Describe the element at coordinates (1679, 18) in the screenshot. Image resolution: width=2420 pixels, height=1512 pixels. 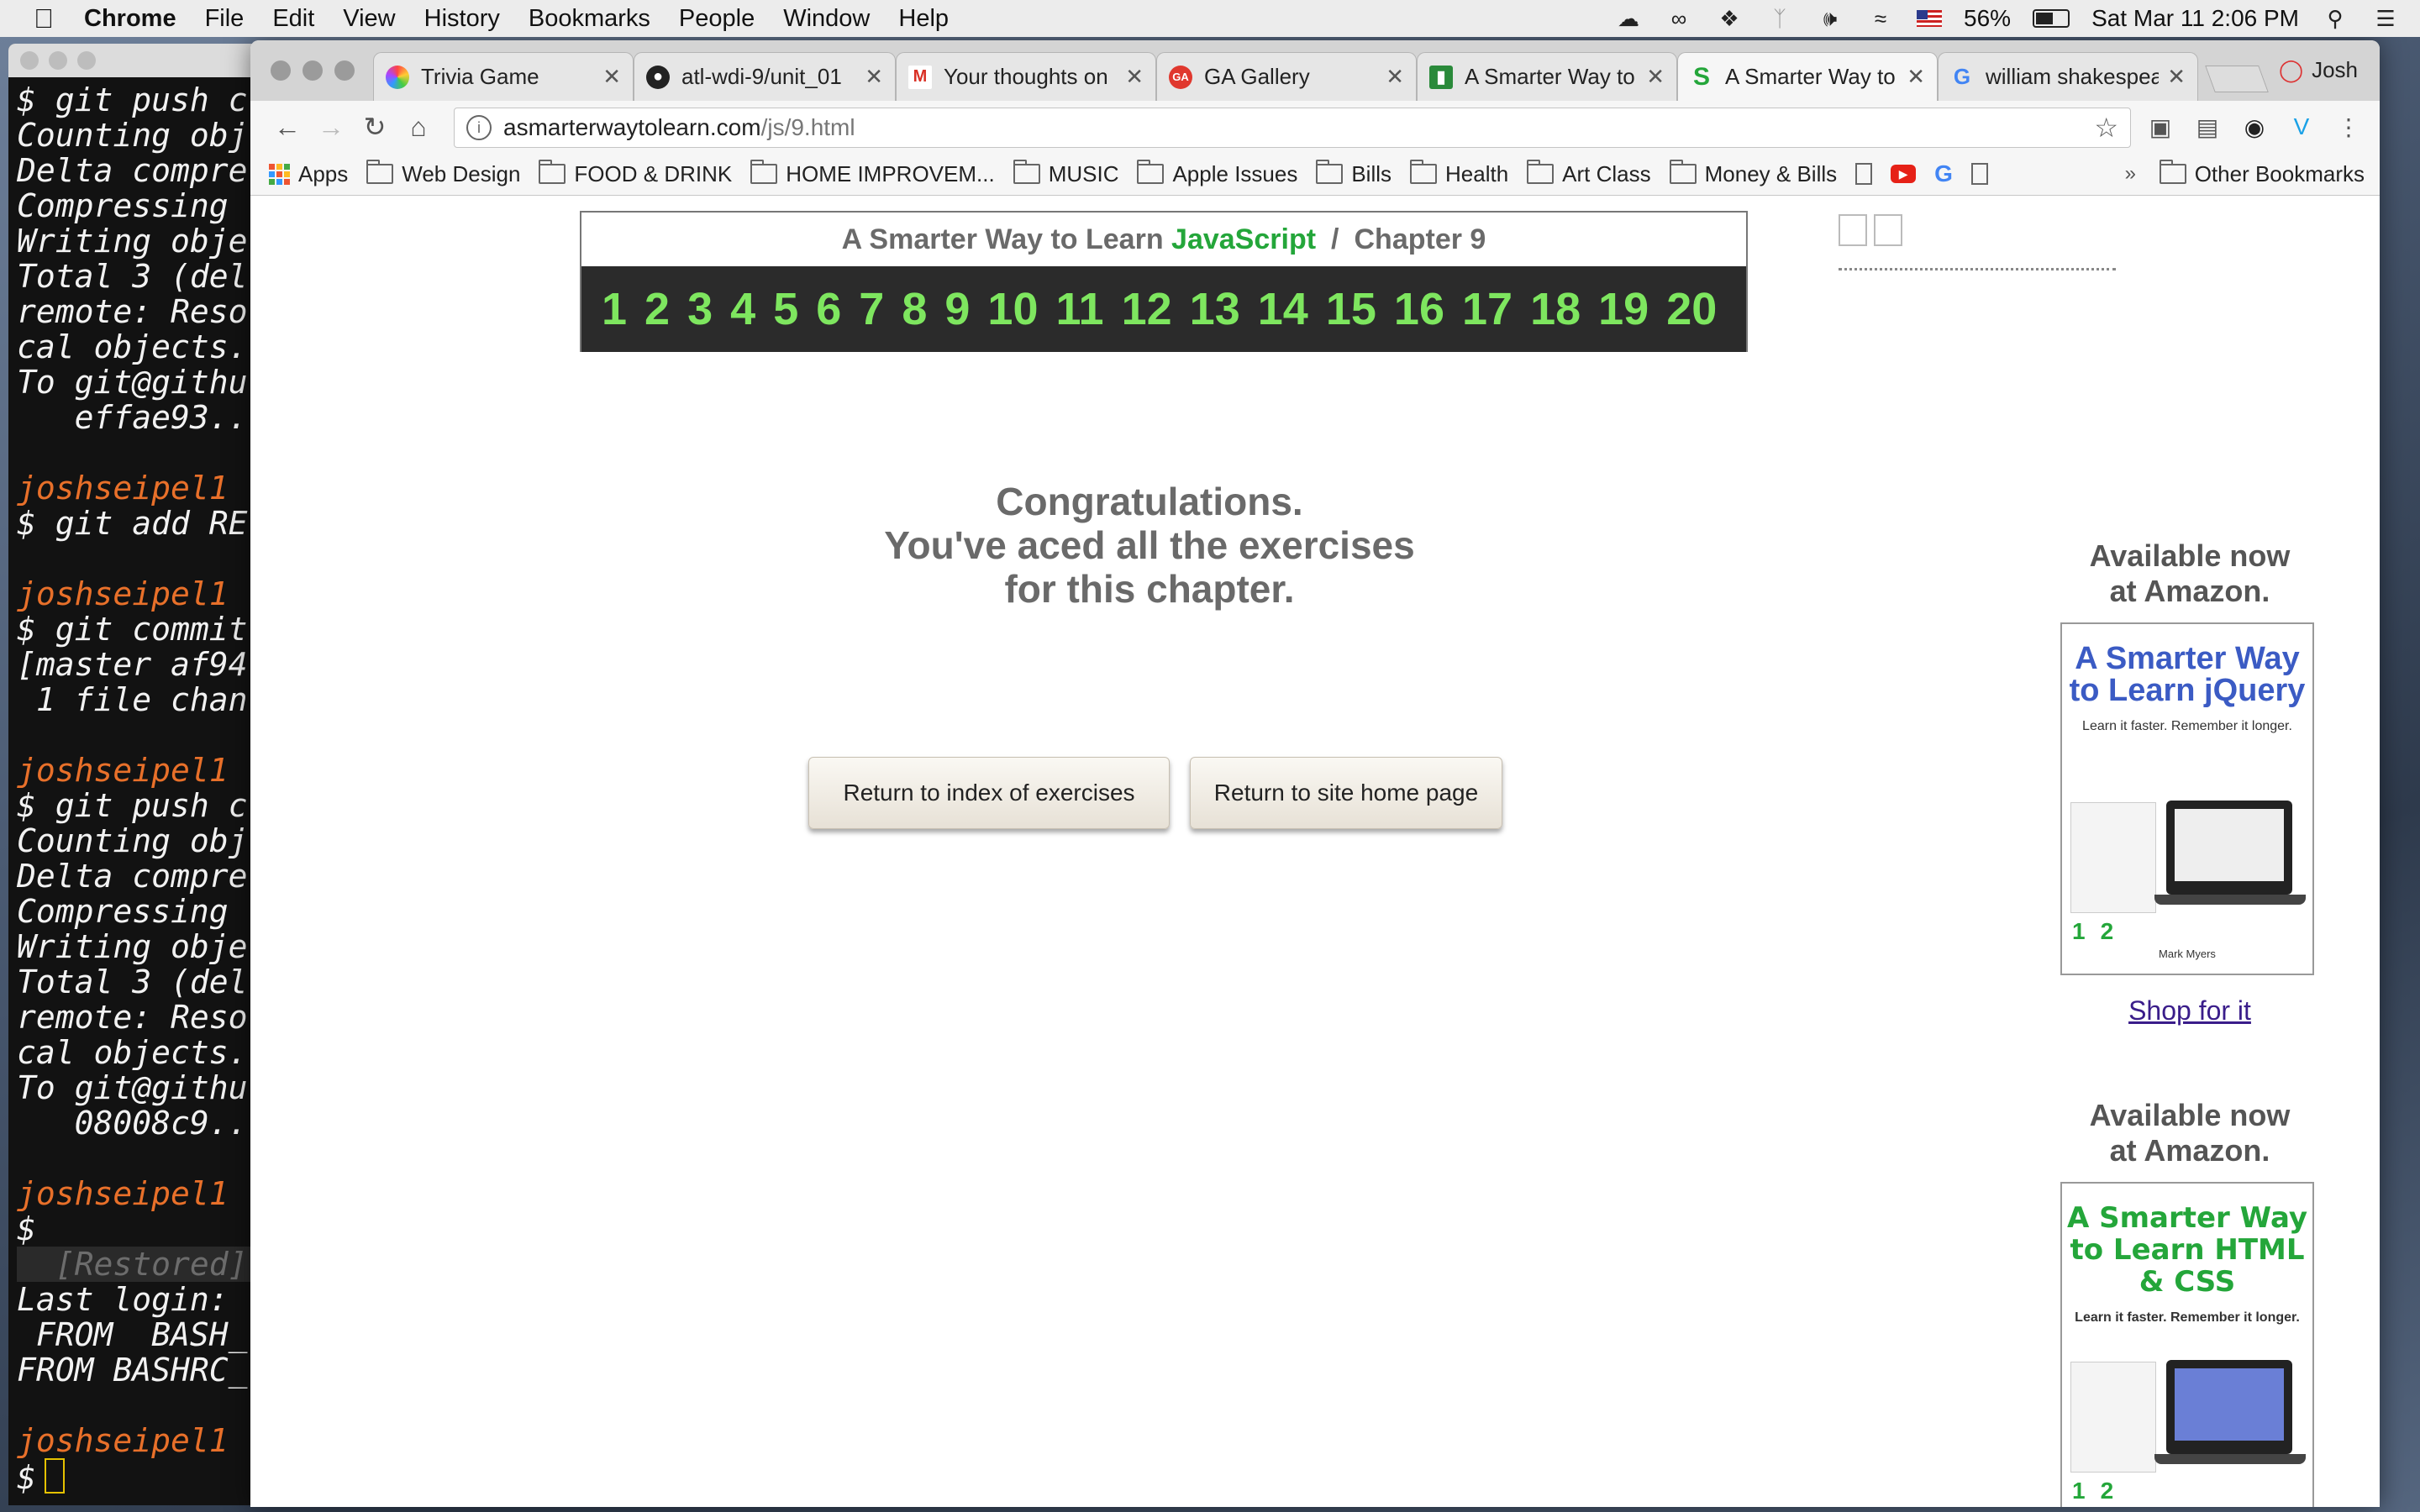
I see `glasses-icon: ∞` at that location.